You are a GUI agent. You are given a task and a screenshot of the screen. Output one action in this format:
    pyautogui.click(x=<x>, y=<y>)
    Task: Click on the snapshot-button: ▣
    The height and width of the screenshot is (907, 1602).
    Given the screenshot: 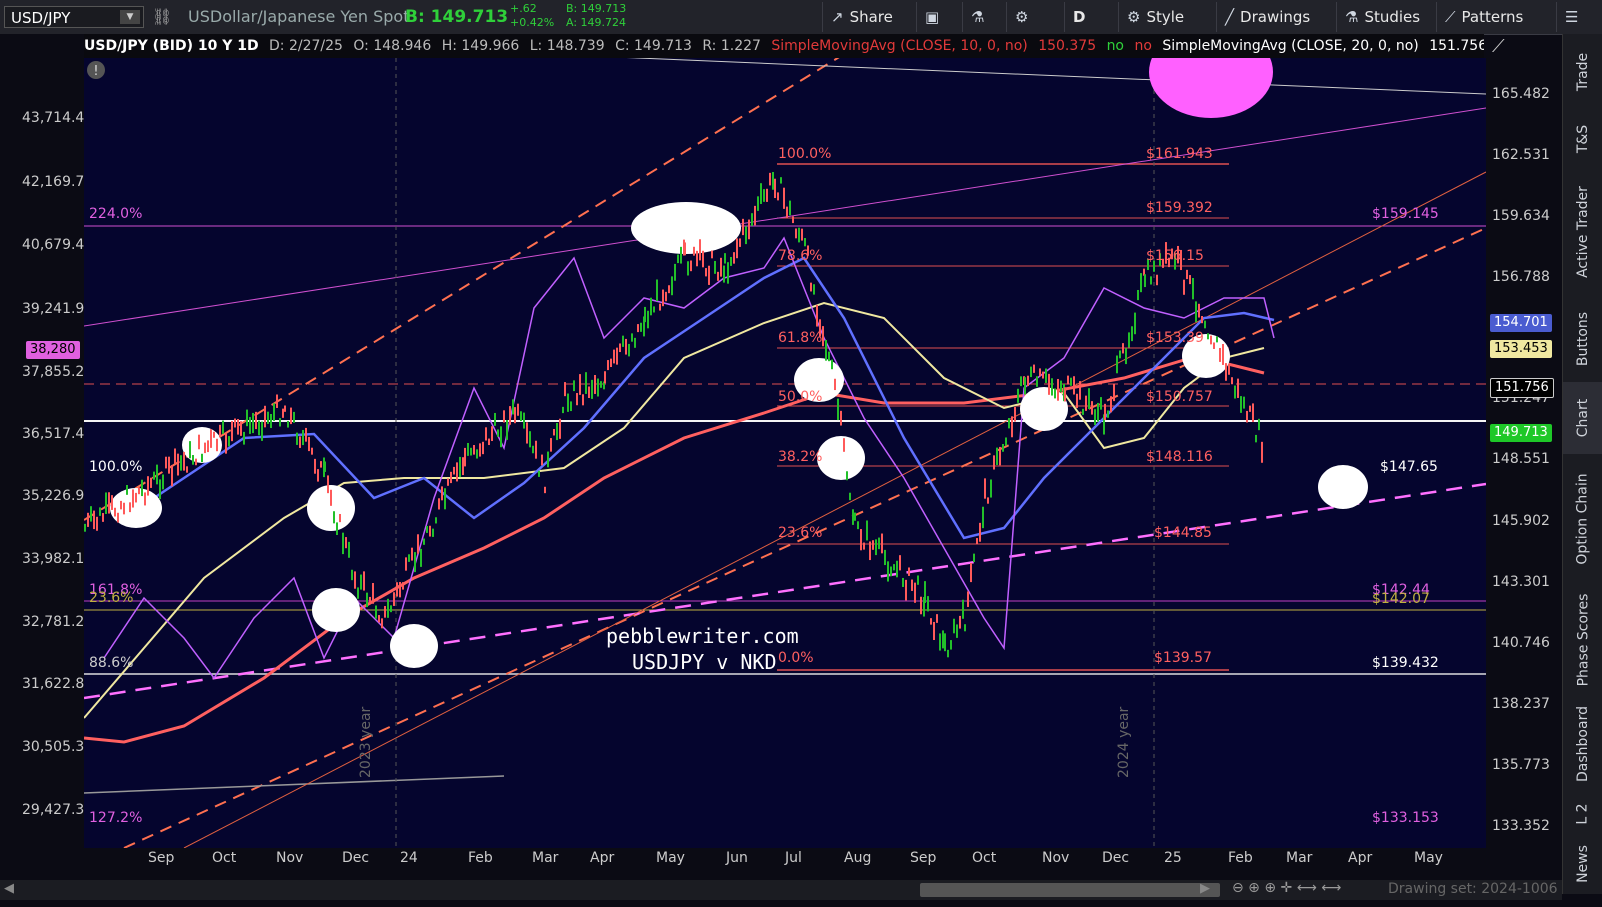 What is the action you would take?
    pyautogui.click(x=939, y=17)
    